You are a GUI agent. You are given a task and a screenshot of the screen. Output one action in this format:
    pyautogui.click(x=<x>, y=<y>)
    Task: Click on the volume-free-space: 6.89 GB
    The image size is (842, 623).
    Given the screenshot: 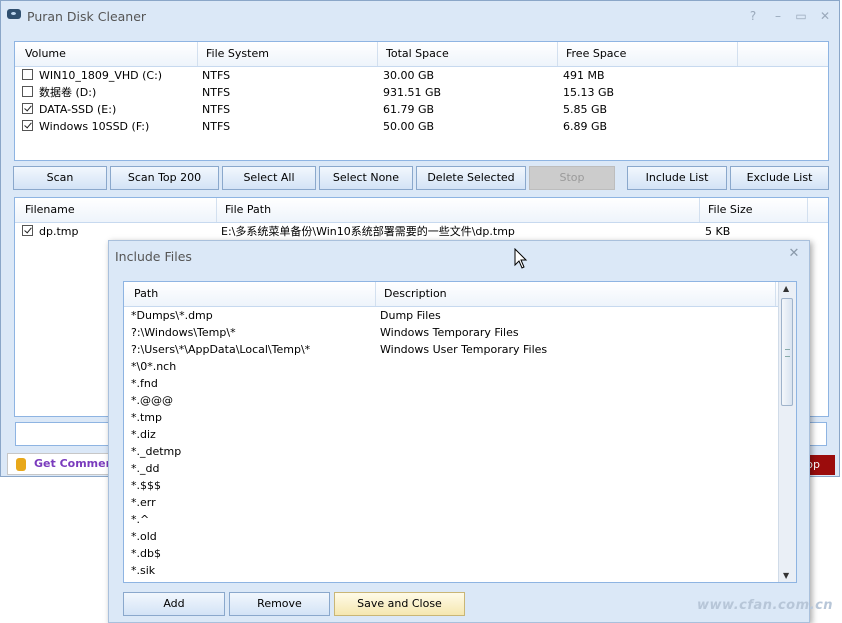 What is the action you would take?
    pyautogui.click(x=585, y=126)
    